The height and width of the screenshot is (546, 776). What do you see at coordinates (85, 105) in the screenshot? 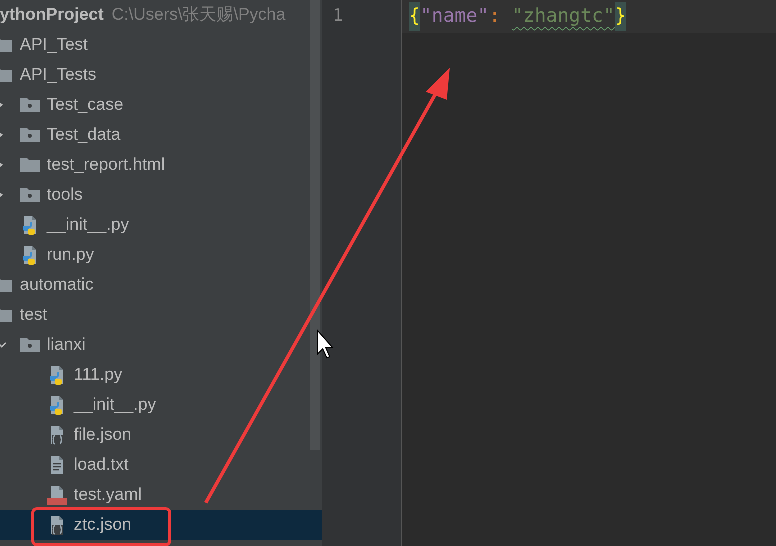
I see `tree-item-label: Test_case` at bounding box center [85, 105].